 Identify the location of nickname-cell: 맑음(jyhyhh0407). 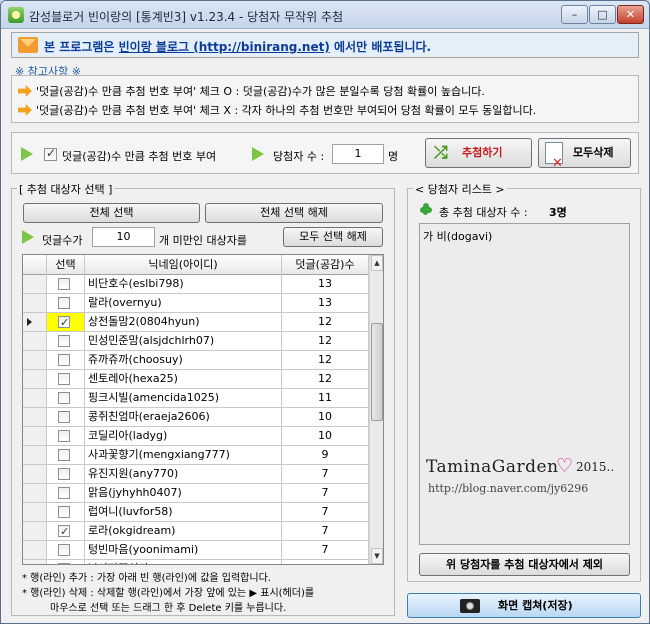
(183, 493).